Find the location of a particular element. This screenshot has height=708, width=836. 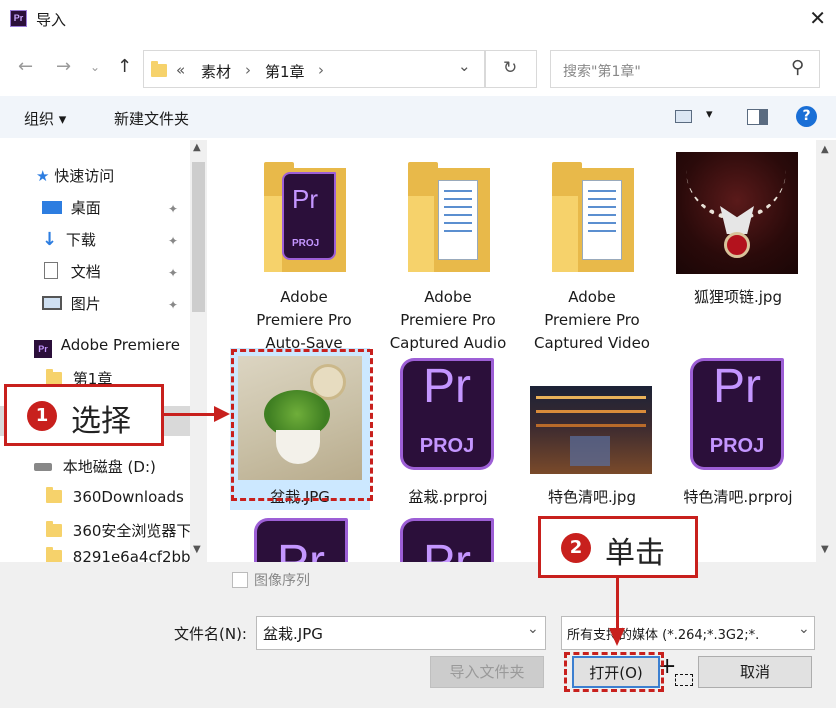

star-icon: ★ is located at coordinates (43, 176).